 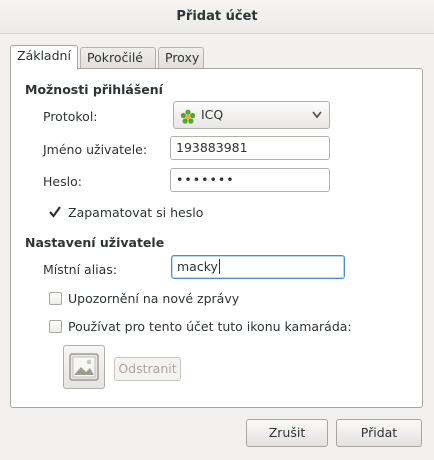 I want to click on protocol-value: ICQ, so click(x=212, y=114).